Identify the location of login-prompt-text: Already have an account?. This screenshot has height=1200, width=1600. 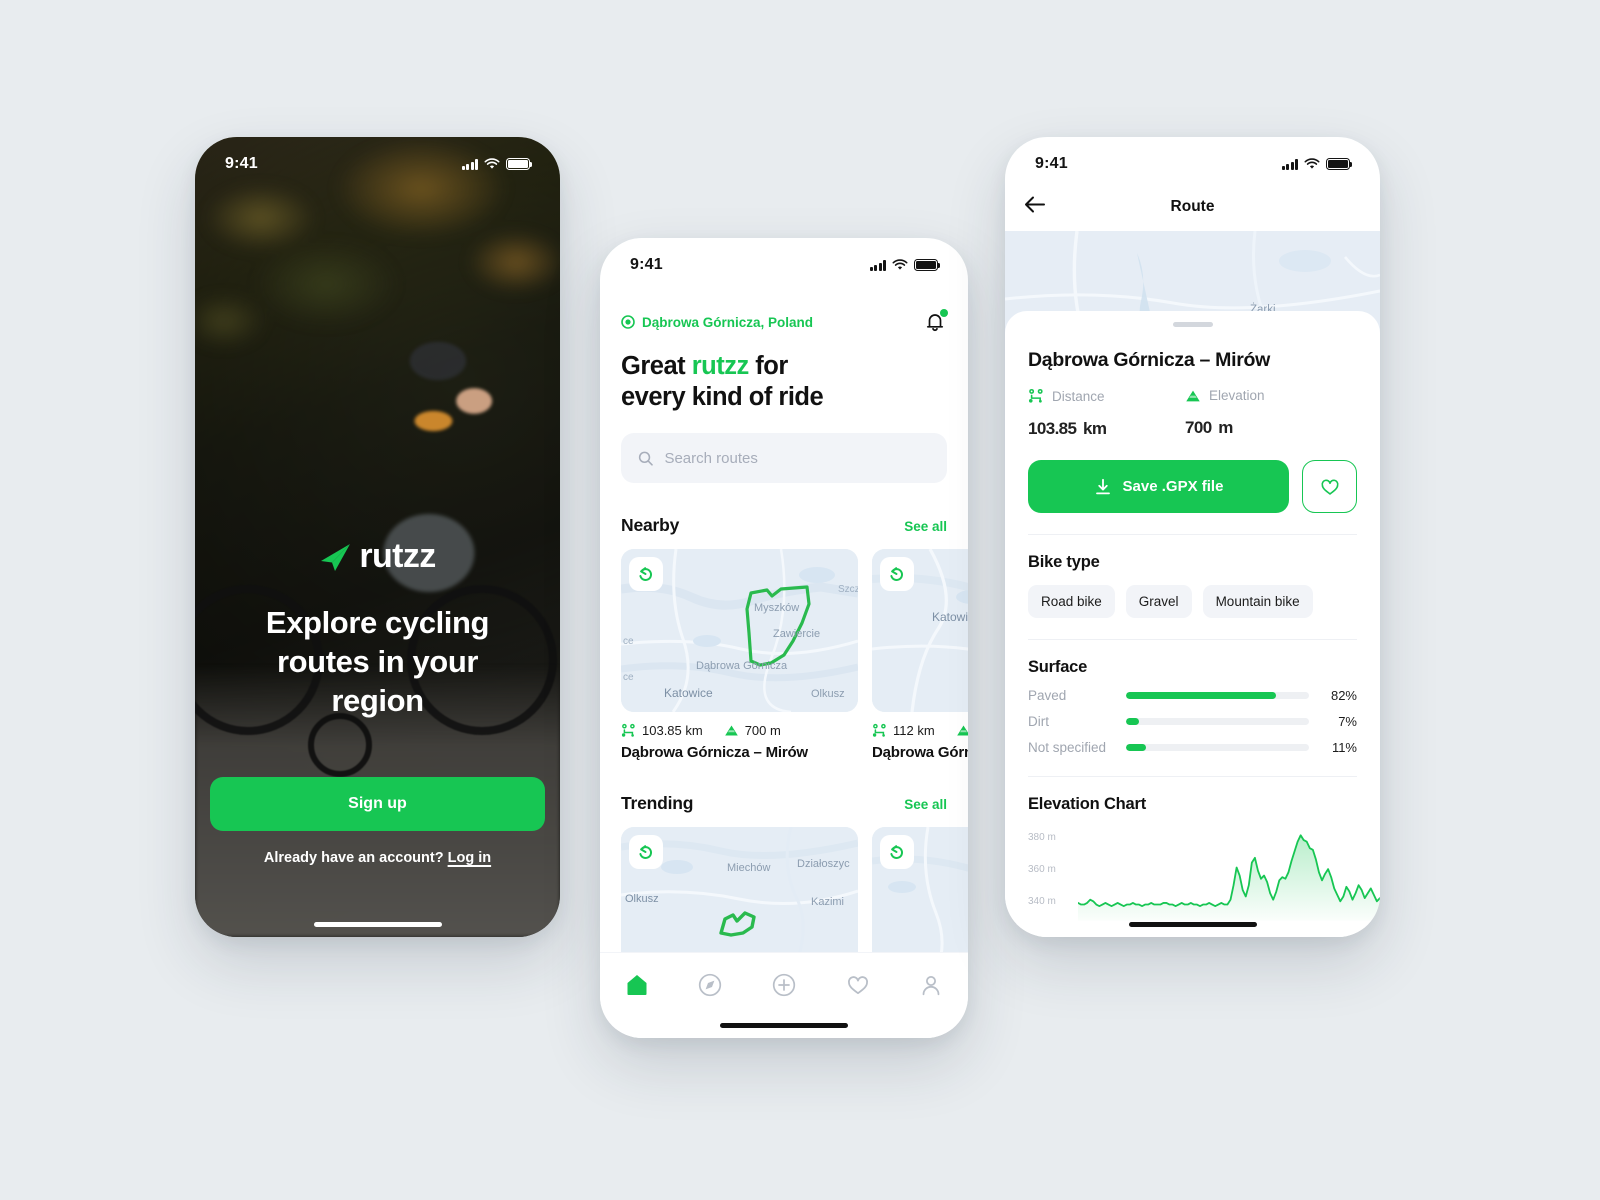
(353, 858).